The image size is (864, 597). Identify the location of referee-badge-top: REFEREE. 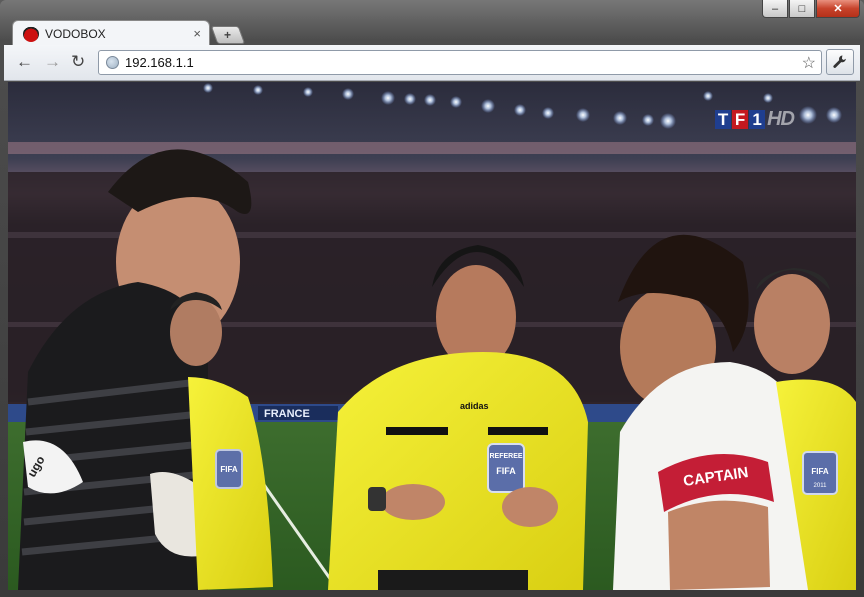
(505, 456).